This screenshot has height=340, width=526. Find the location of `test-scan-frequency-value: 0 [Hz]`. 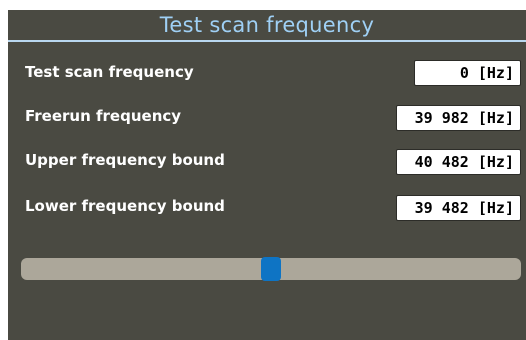

test-scan-frequency-value: 0 [Hz] is located at coordinates (467, 73).